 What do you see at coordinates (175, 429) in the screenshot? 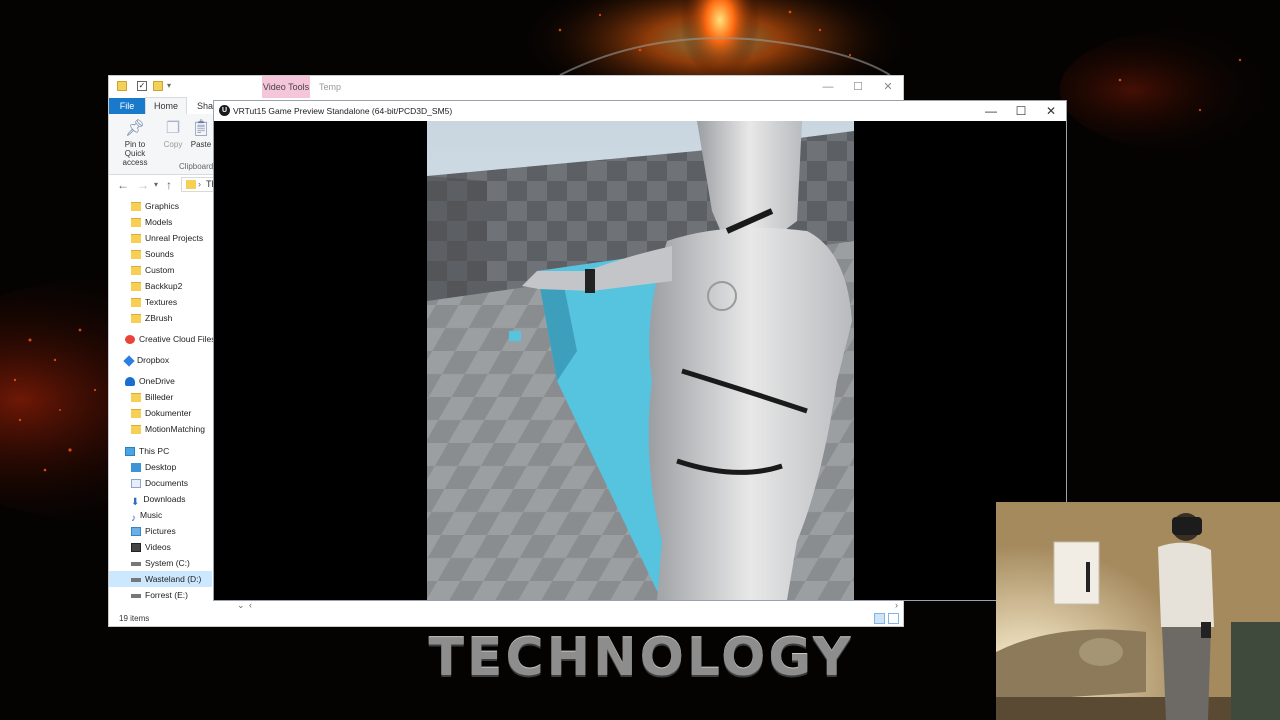
I see `nav-label: MotionMatching` at bounding box center [175, 429].